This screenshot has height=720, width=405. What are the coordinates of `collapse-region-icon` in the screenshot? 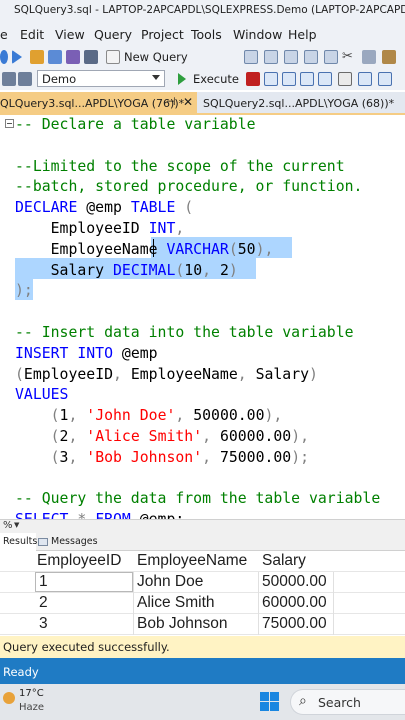 It's located at (9, 123).